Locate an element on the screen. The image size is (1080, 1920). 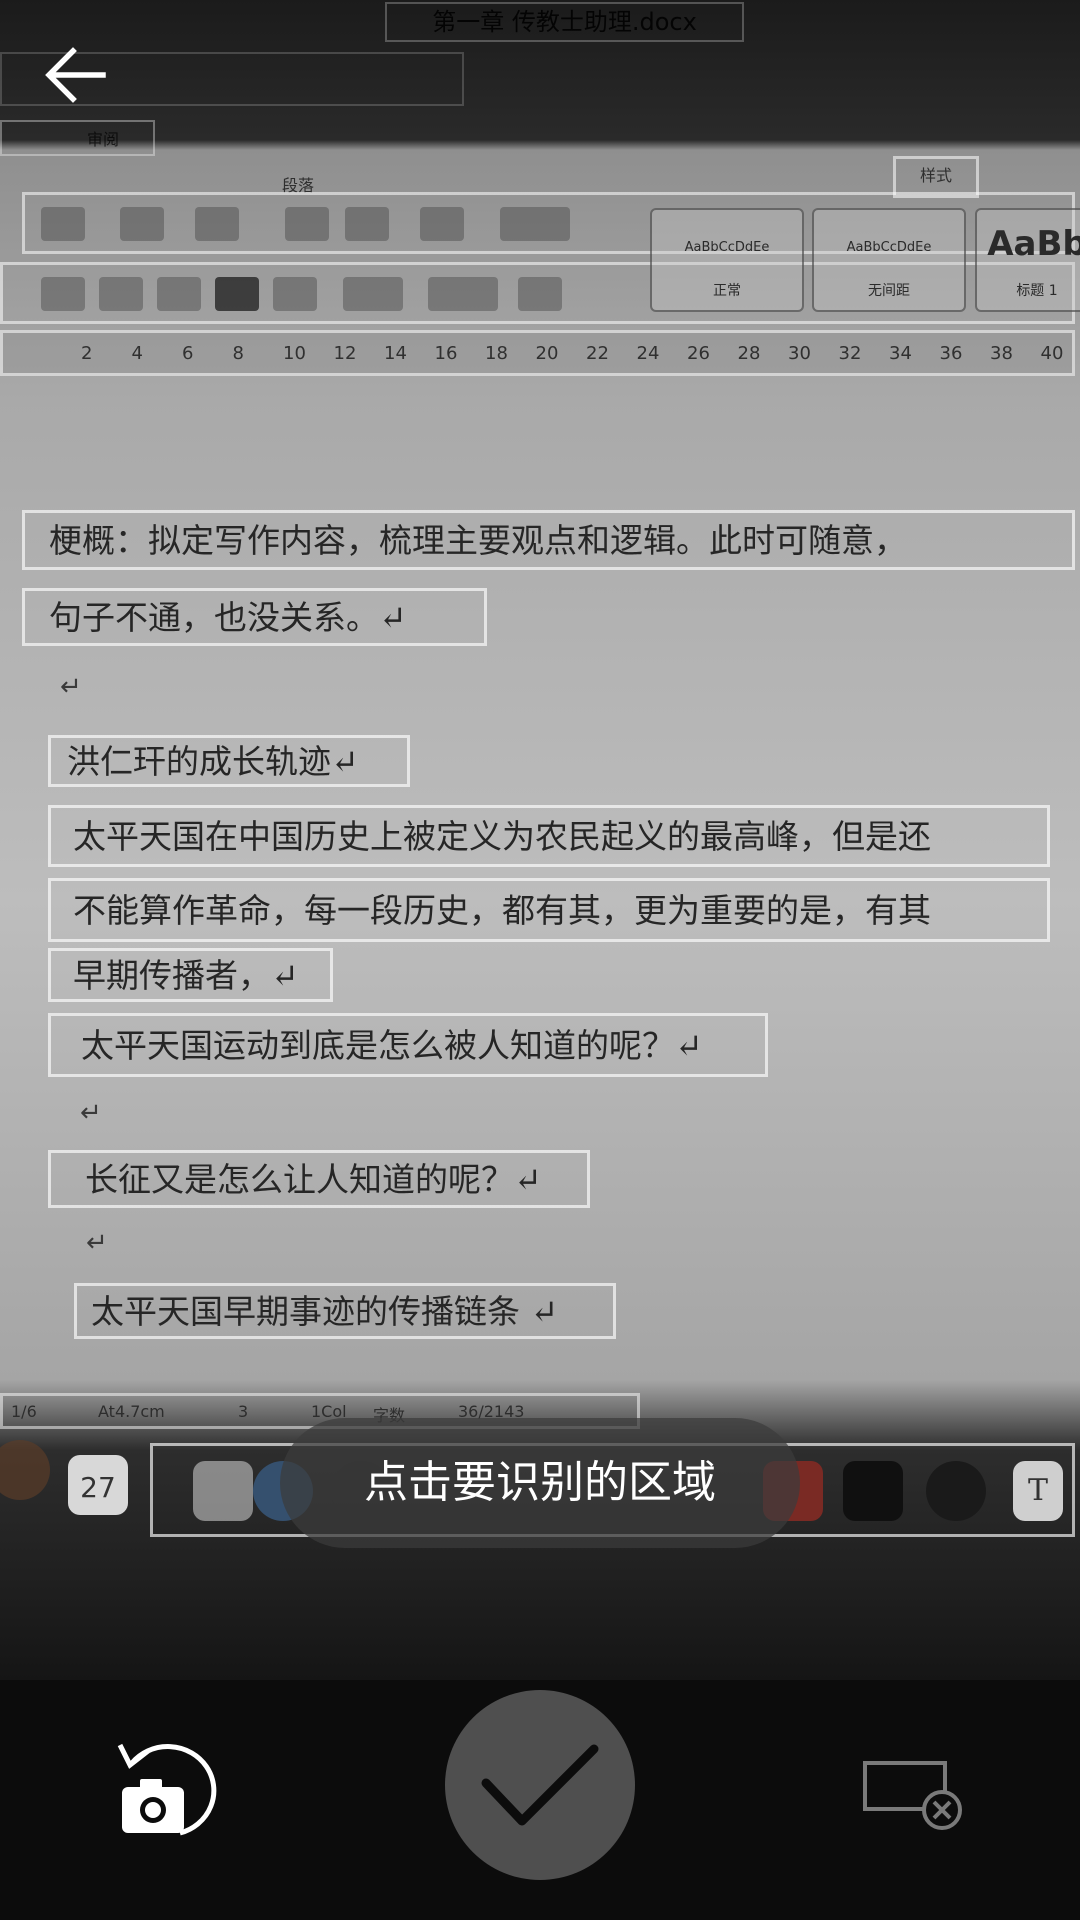
increase-indent-icon is located at coordinates (367, 224).